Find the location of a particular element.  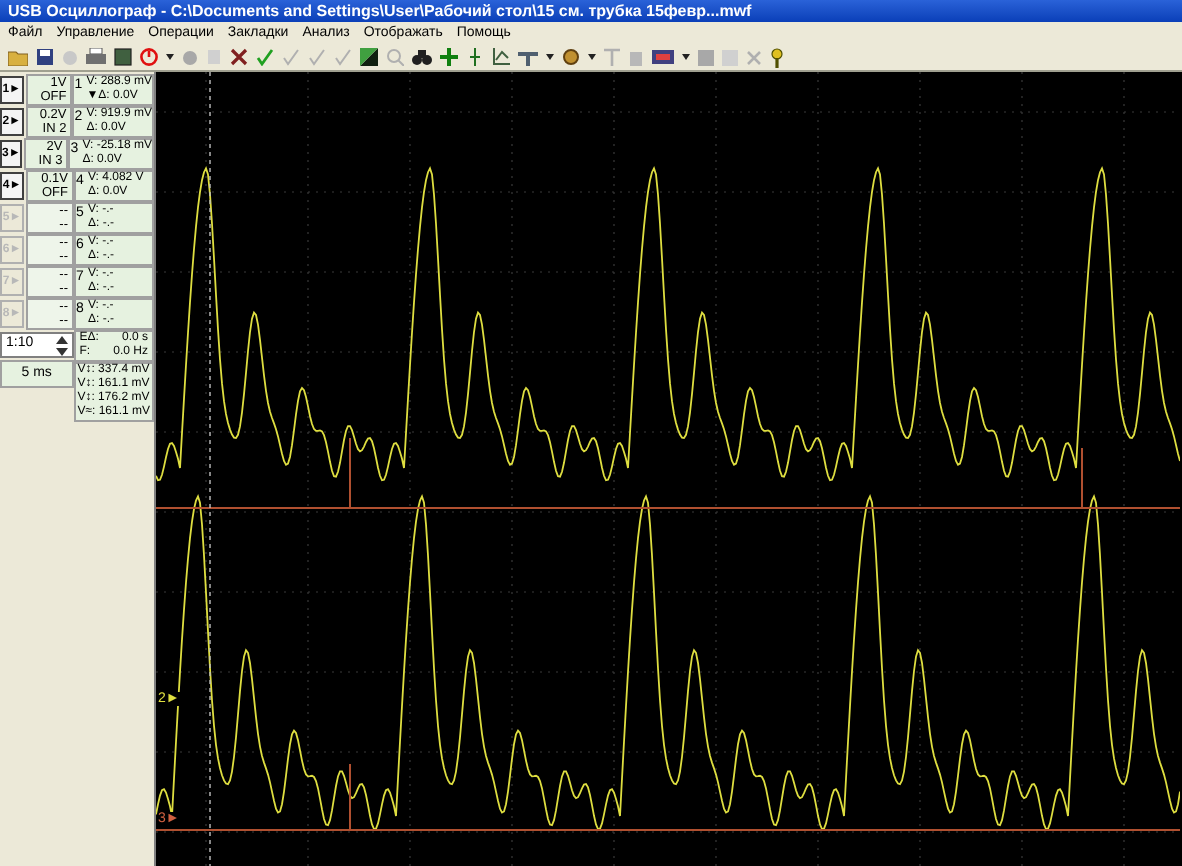

circle-icon is located at coordinates (190, 57).